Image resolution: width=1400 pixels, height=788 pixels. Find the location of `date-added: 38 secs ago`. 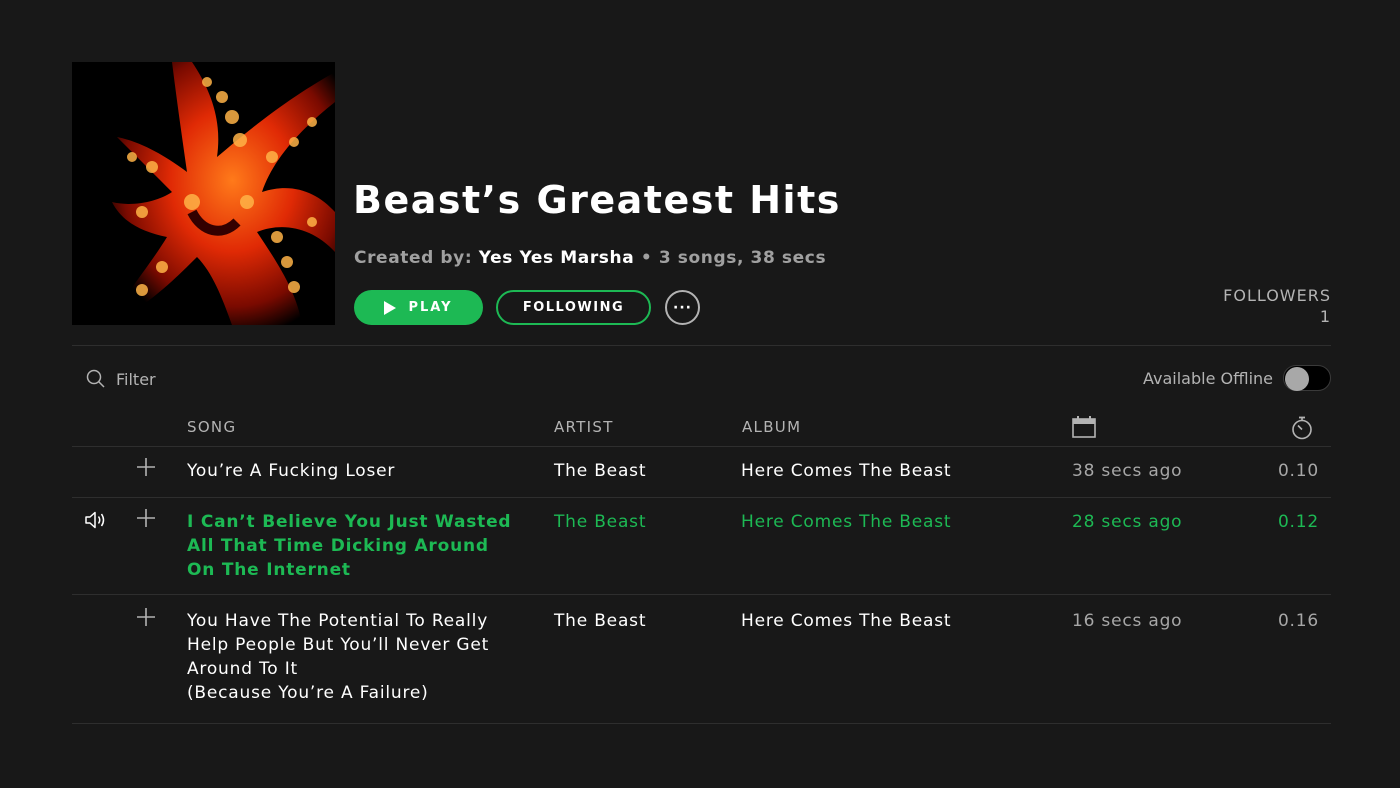

date-added: 38 secs ago is located at coordinates (1127, 471).